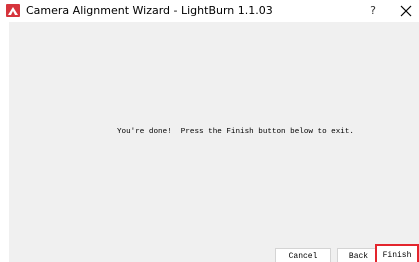  Describe the element at coordinates (13, 10) in the screenshot. I see `lightburn-app-icon` at that location.